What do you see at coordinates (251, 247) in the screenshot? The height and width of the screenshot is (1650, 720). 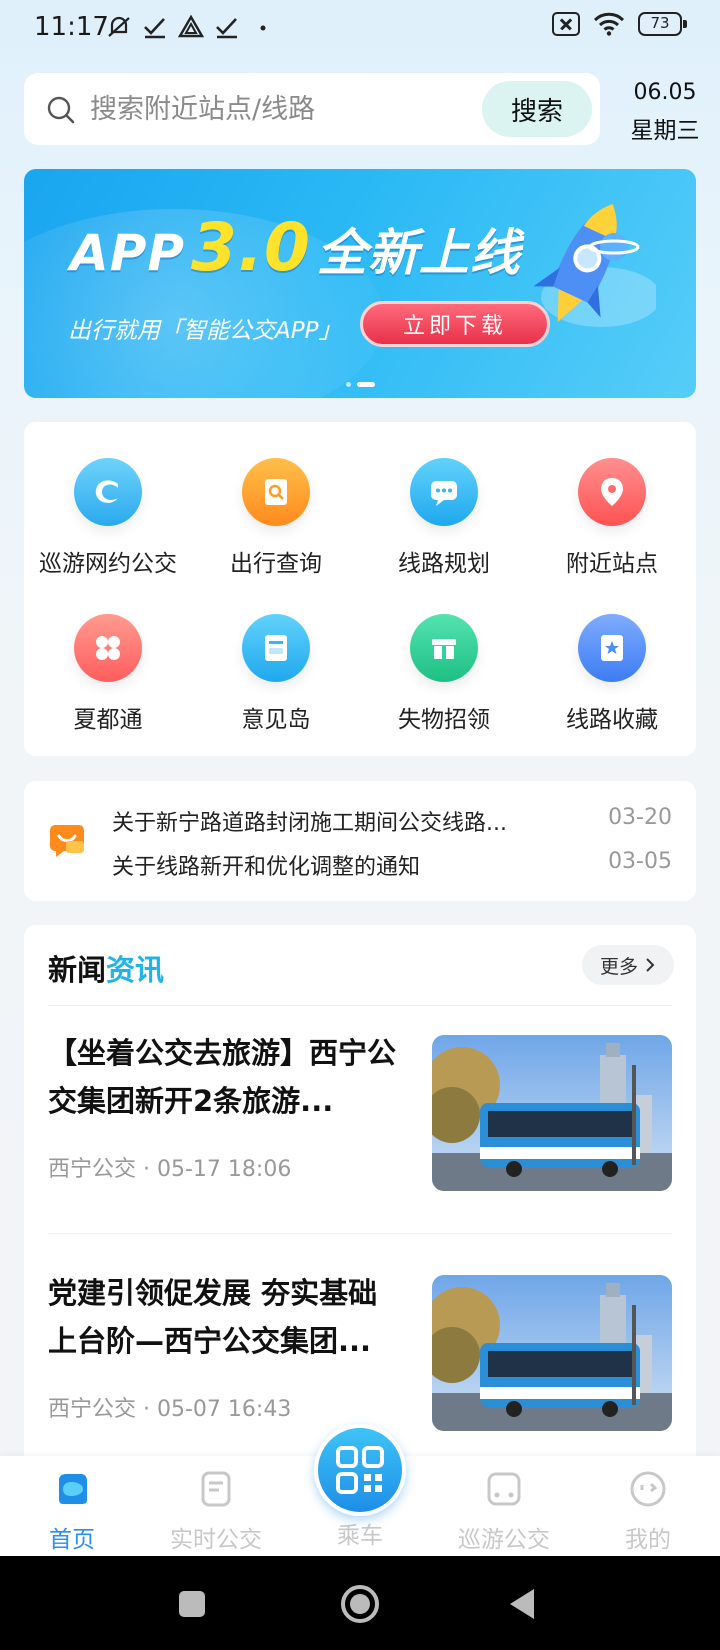 I see `banner-title-version: 3.0` at bounding box center [251, 247].